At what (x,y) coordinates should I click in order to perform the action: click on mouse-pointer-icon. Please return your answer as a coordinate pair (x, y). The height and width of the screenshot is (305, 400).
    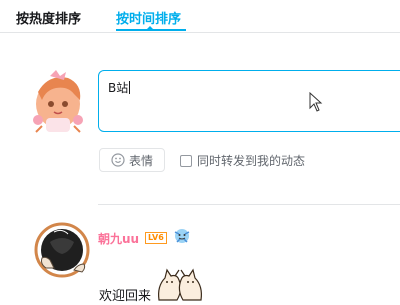
    Looking at the image, I should click on (316, 102).